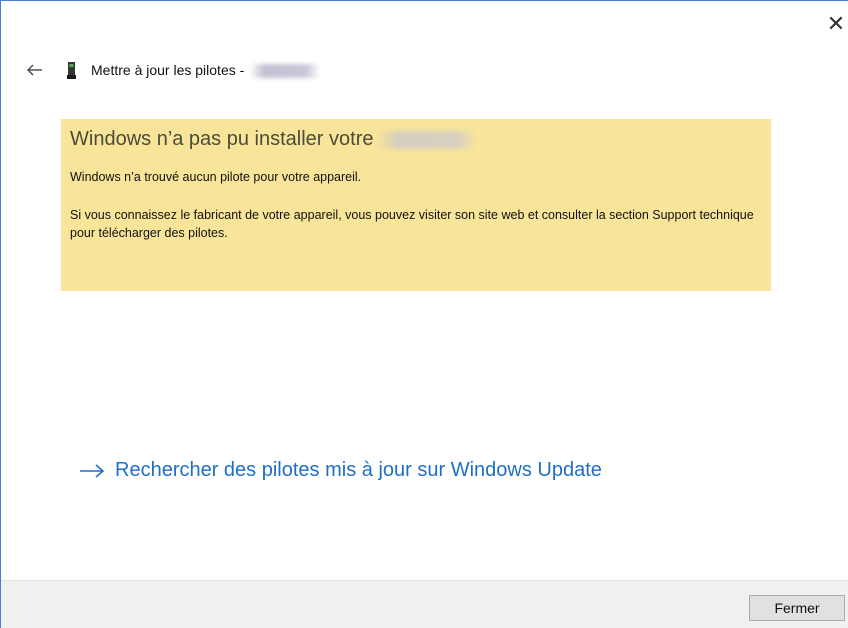 This screenshot has height=628, width=848. I want to click on error-title-text: Windows n’a pas pu installer votre, so click(222, 139).